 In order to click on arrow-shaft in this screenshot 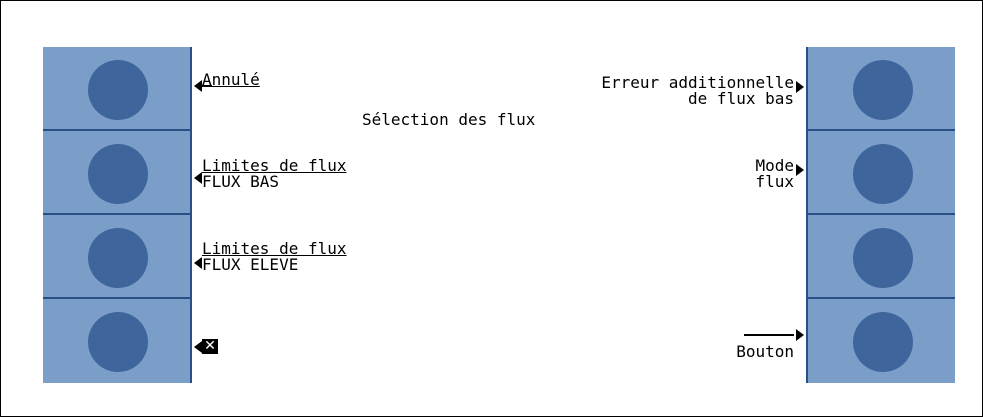, I will do `click(769, 335)`.